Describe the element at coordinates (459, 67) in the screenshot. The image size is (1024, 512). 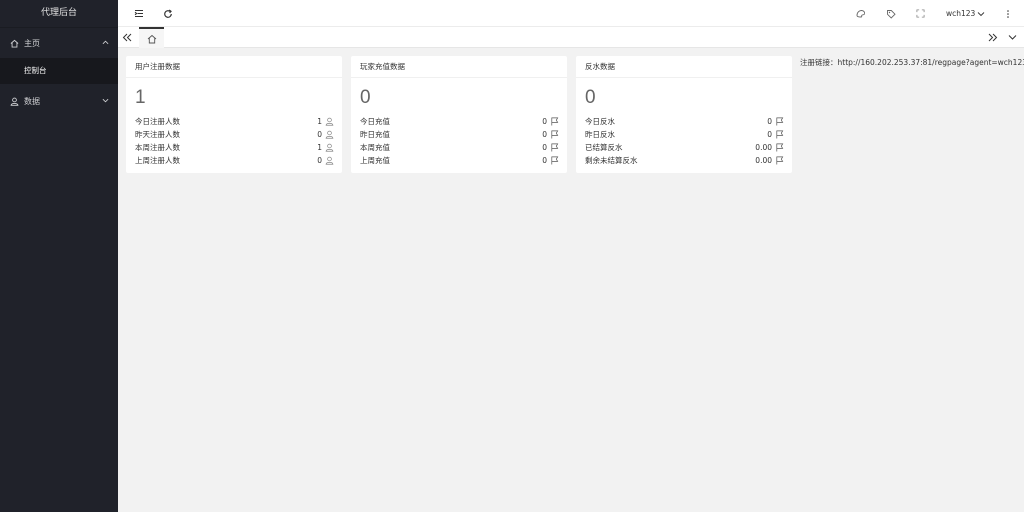
I see `card-title: 玩家充值数据` at that location.